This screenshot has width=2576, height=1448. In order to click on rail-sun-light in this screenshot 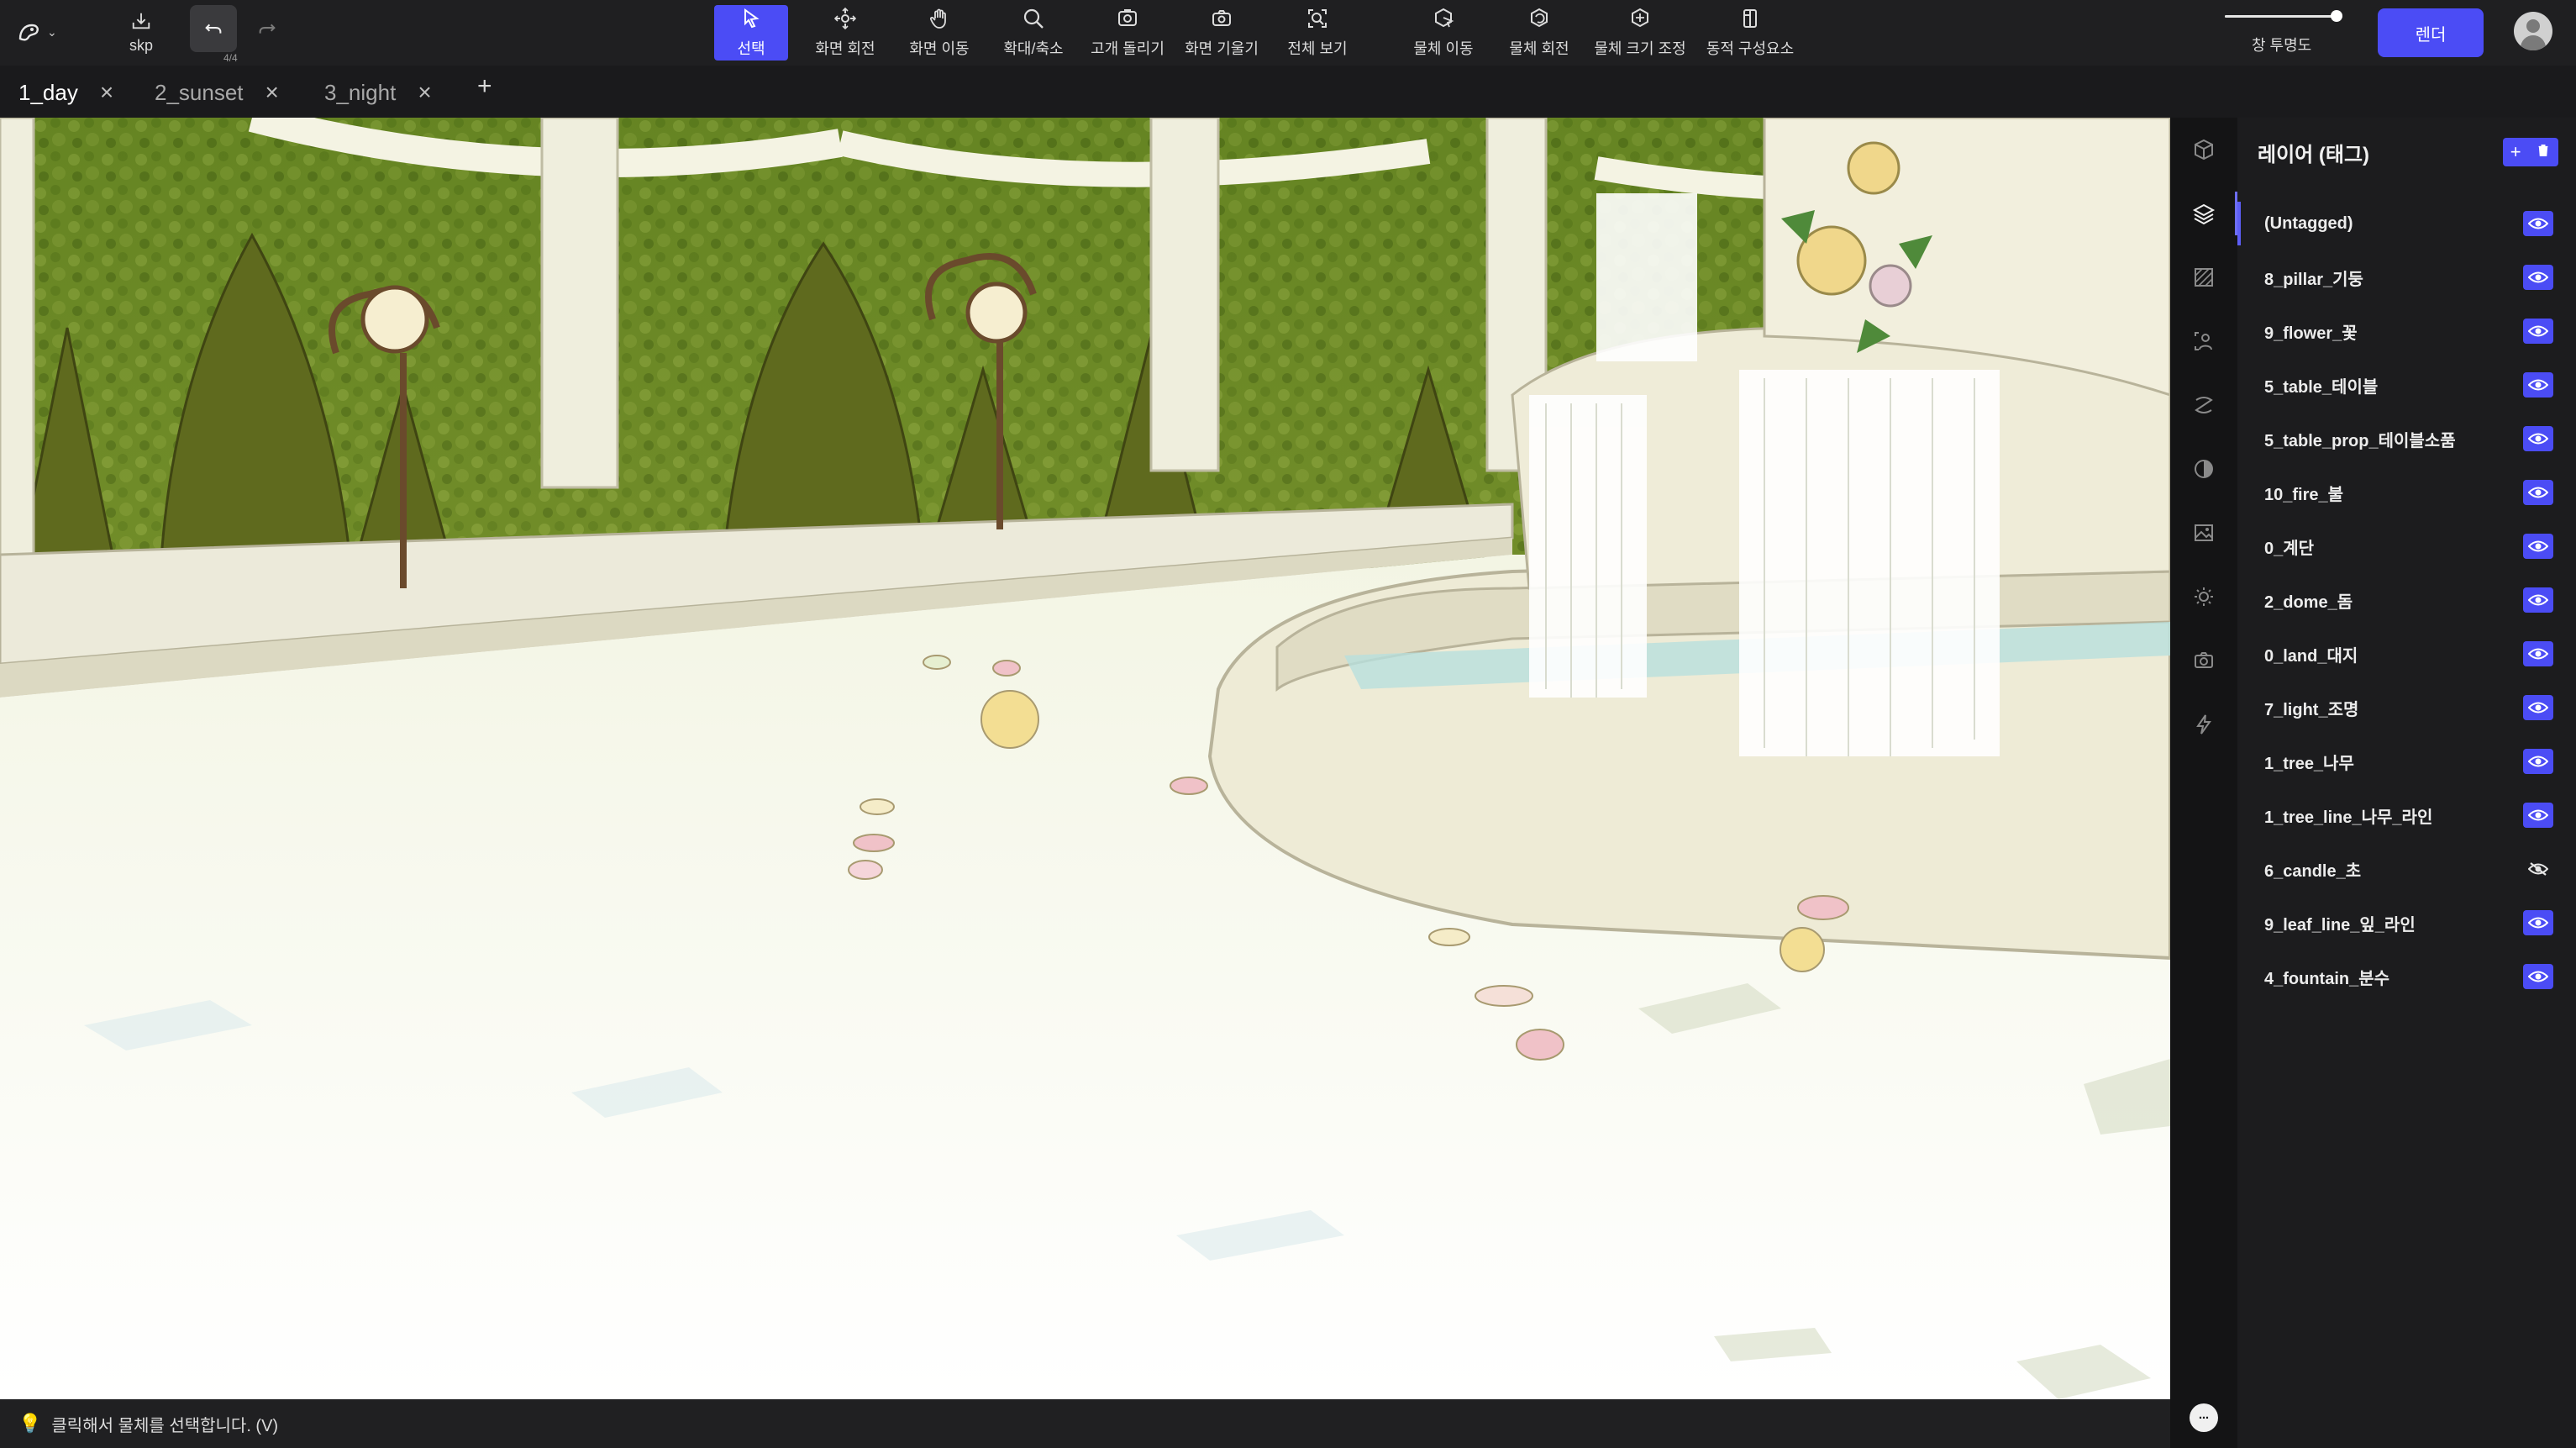, I will do `click(2203, 597)`.